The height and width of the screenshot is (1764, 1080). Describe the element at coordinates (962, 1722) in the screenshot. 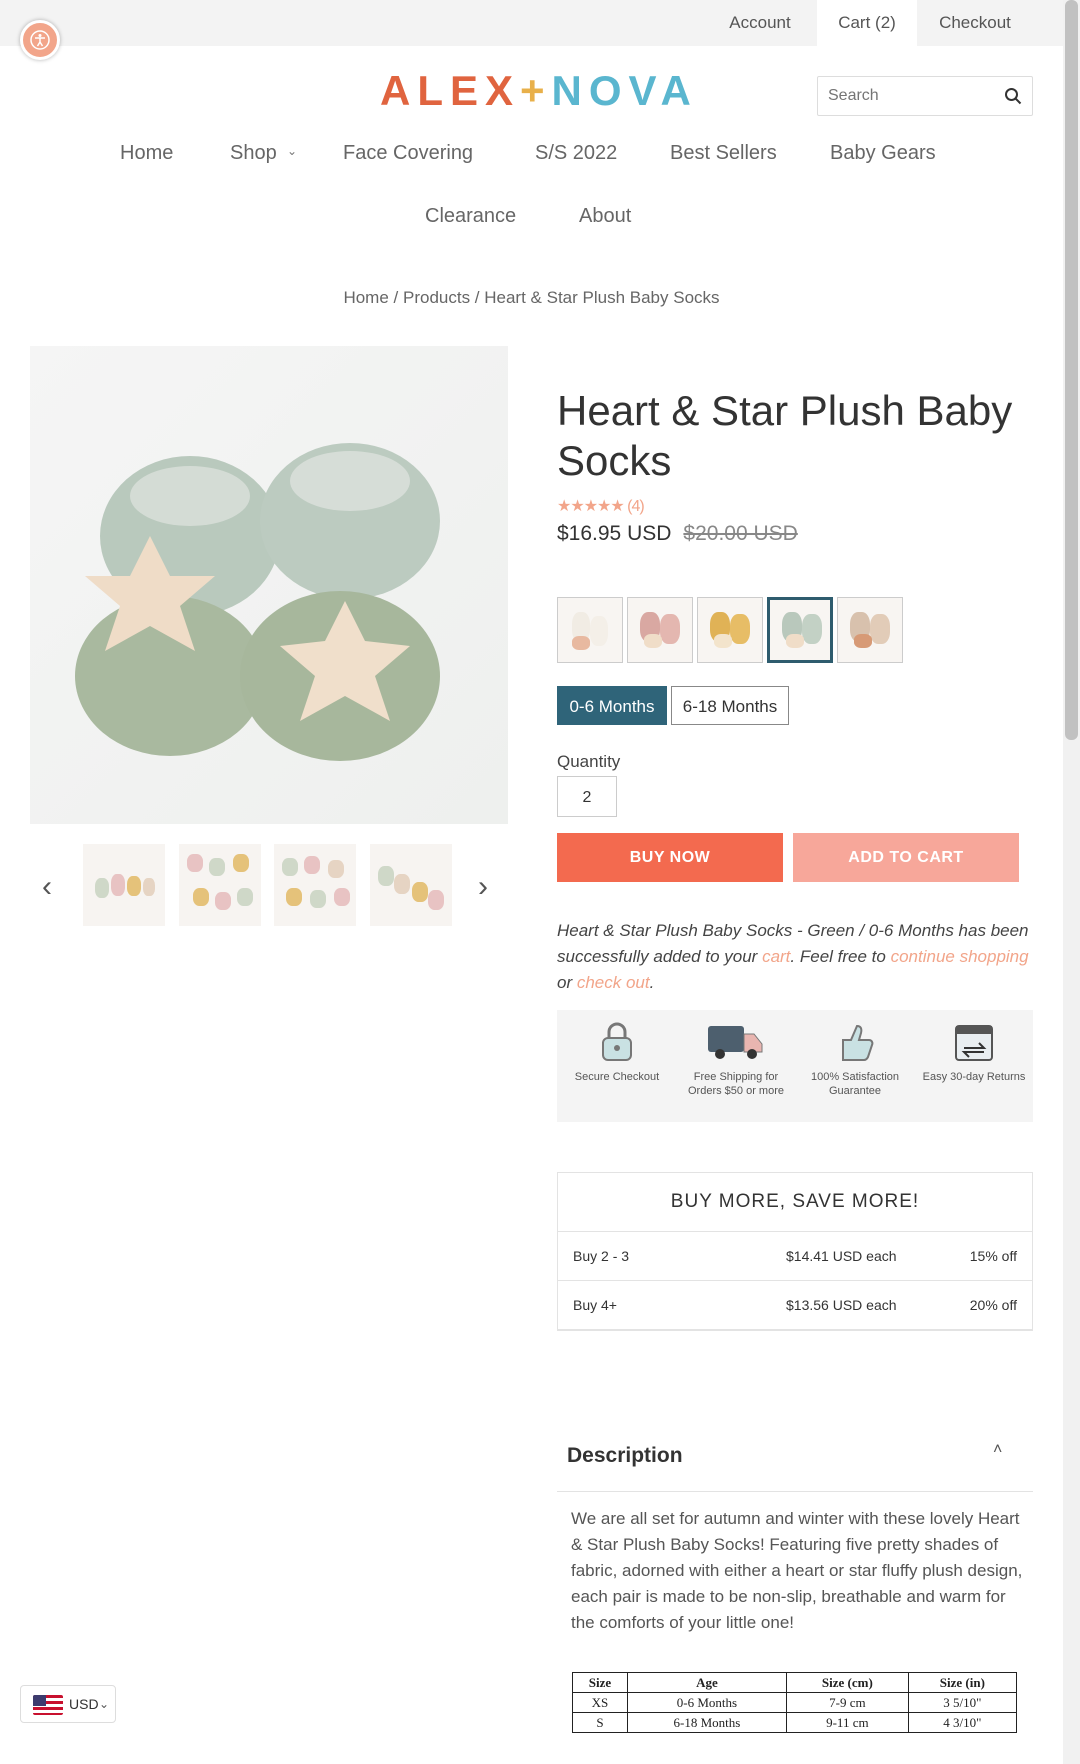

I see `table-cell: 4 3/10"` at that location.